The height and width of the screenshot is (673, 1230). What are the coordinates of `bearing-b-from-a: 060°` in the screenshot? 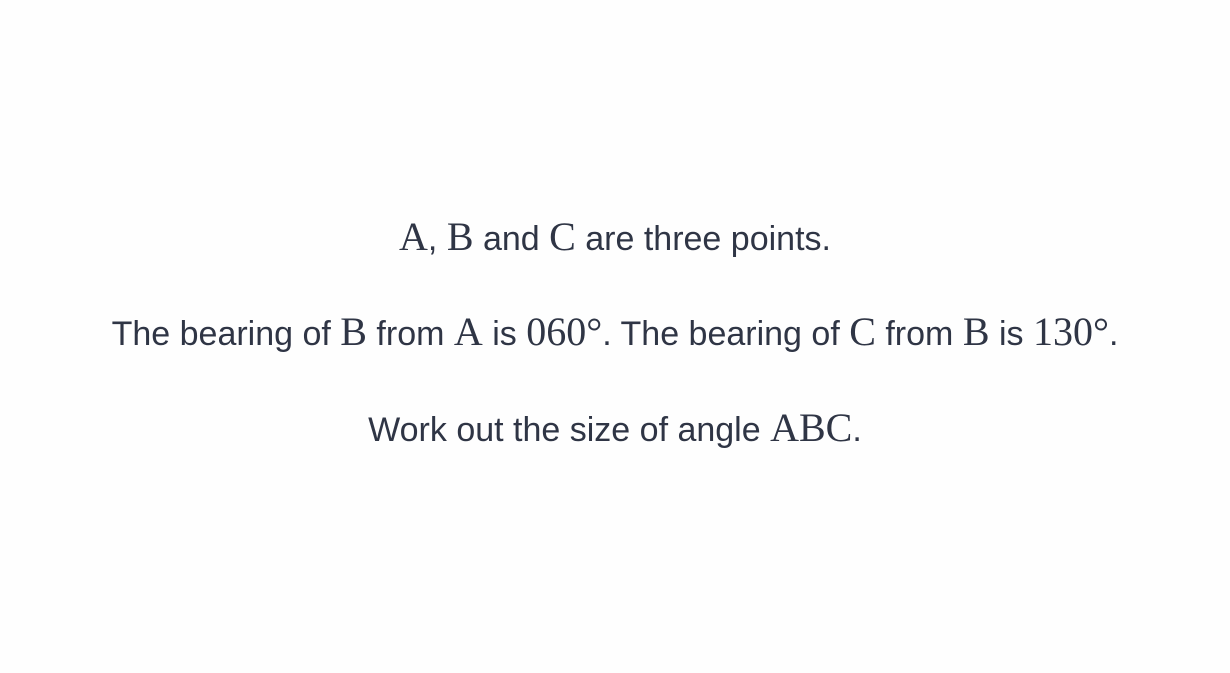 It's located at (564, 331).